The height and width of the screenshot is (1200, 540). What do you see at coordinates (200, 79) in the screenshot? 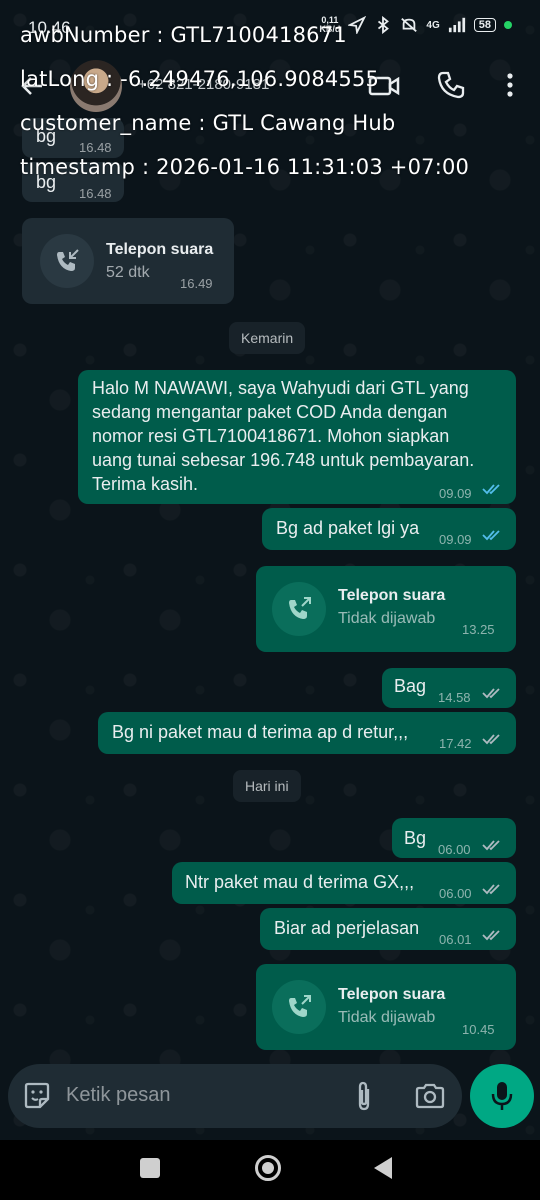
I see `overlay-lat-long: latLong : -6.249476,106.9084555` at bounding box center [200, 79].